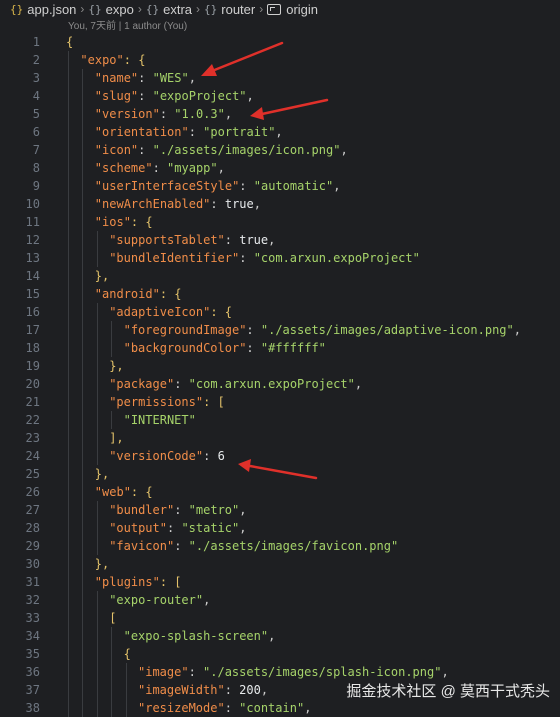  Describe the element at coordinates (82, 9) in the screenshot. I see `chevron-right-icon: ›` at that location.